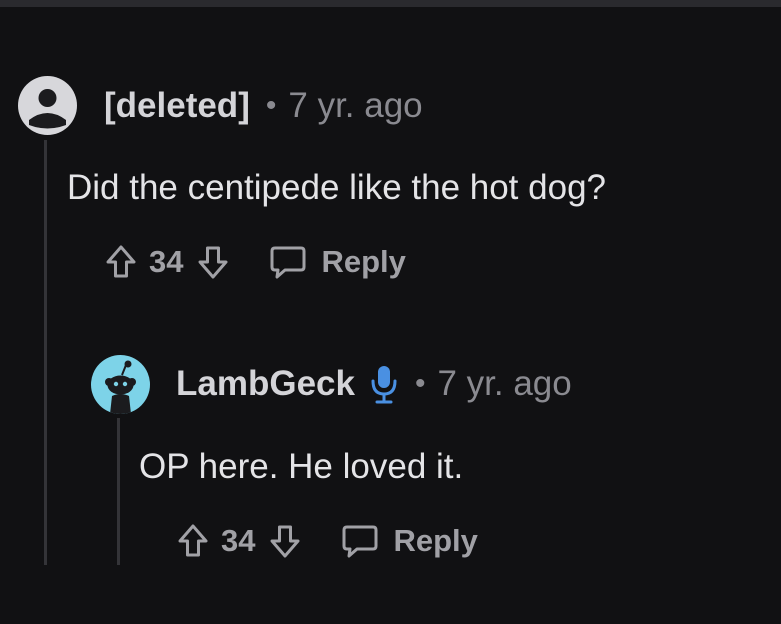  I want to click on reply-actions: 34 Reply, so click(327, 541).